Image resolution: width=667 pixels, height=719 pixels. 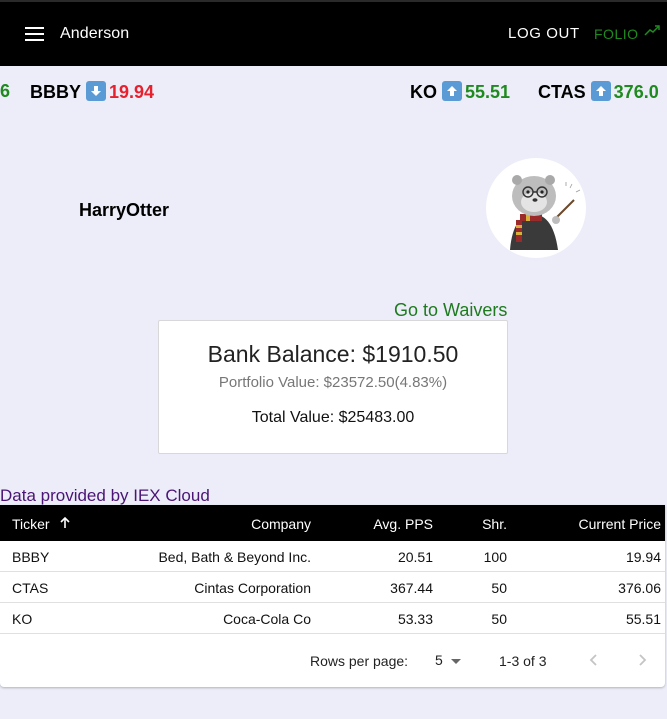 I want to click on app-title: Anderson, so click(x=95, y=33).